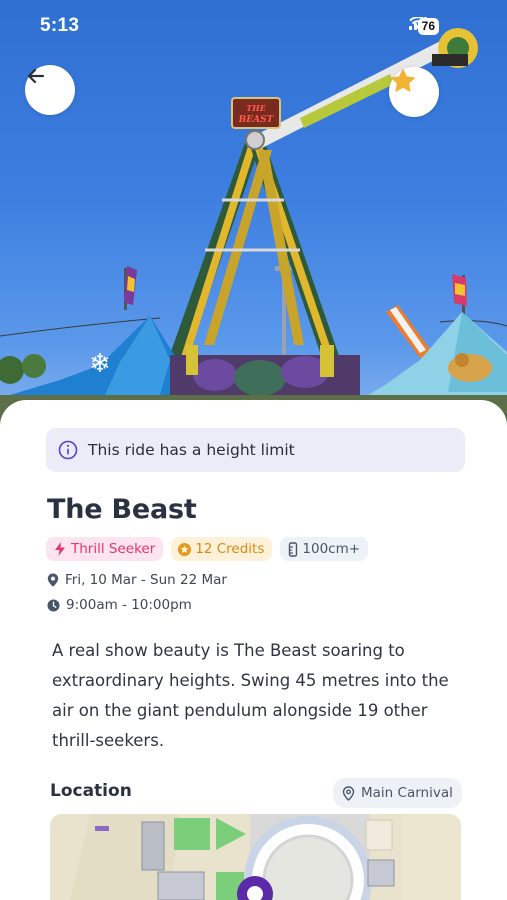  What do you see at coordinates (36, 76) in the screenshot?
I see `arrow-left-icon` at bounding box center [36, 76].